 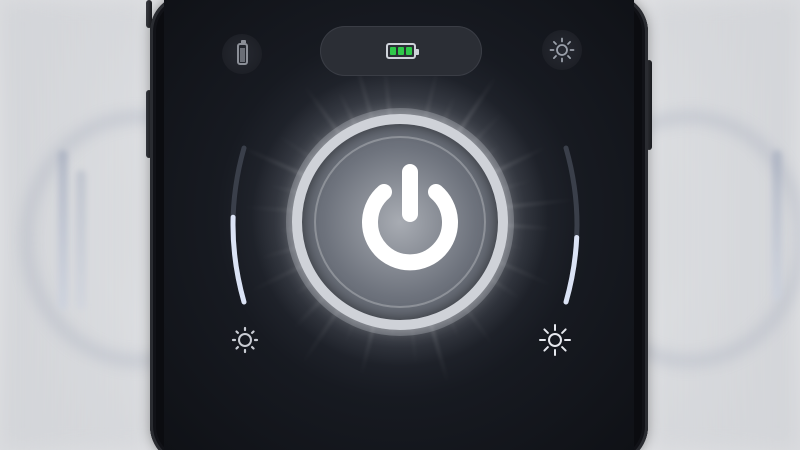 I want to click on power-button, so click(x=400, y=222).